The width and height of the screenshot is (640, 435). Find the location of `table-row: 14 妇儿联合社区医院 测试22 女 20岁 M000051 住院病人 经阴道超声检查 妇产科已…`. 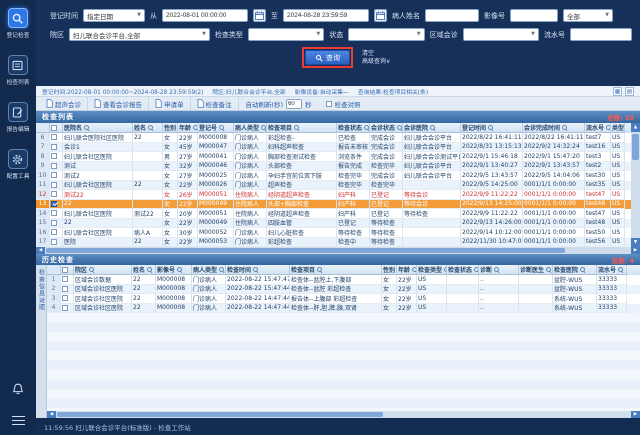

table-row: 14 妇儿联合社区医院 测试22 女 20岁 M000051 住院病人 经阴道超声检查 妇产科已… is located at coordinates (333, 214).